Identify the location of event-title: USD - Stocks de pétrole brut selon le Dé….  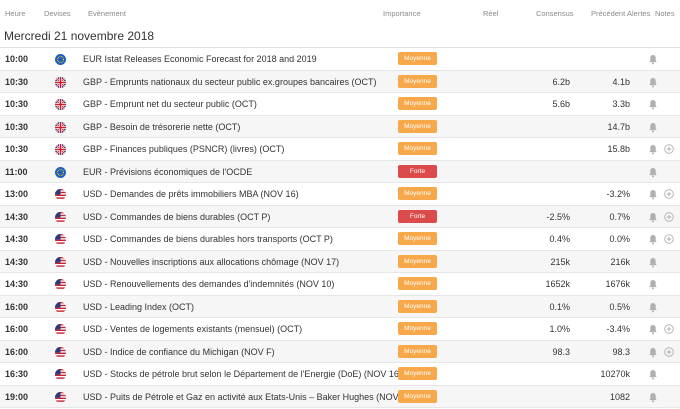
(242, 374).